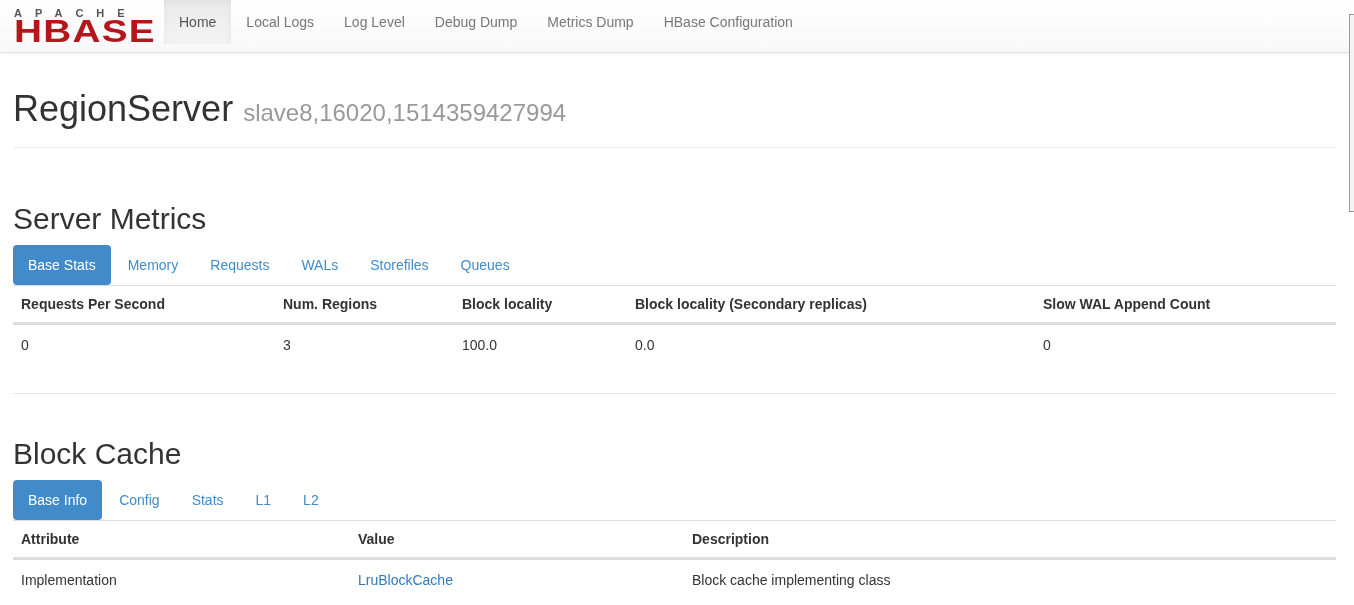  I want to click on column-header: Block locality (Secondary replicas), so click(751, 304).